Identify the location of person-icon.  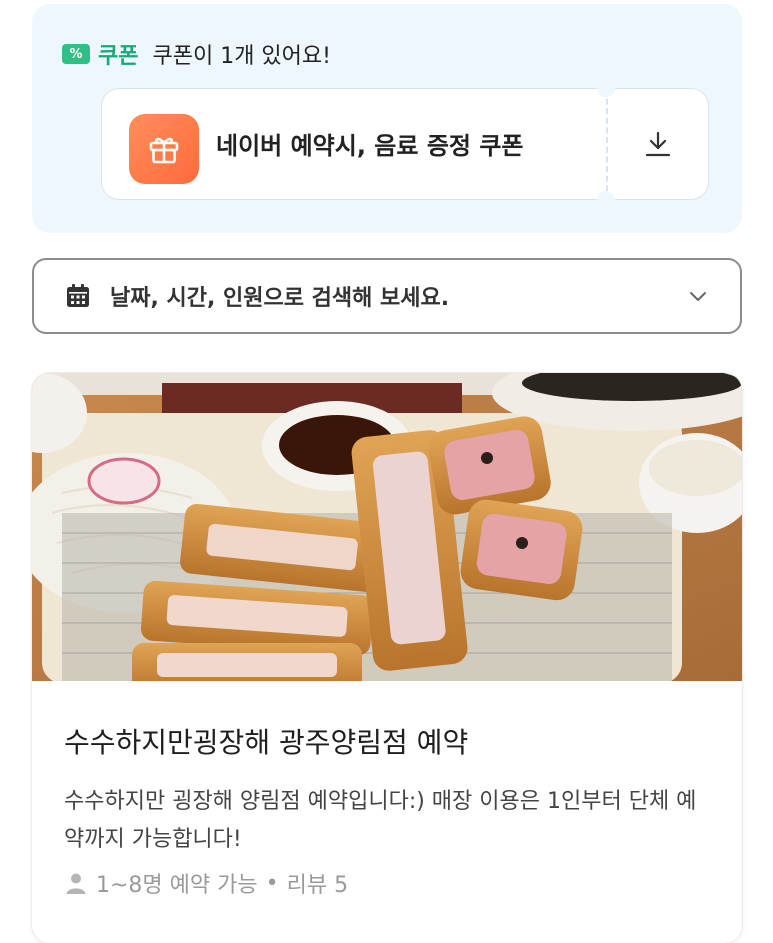
(76, 883).